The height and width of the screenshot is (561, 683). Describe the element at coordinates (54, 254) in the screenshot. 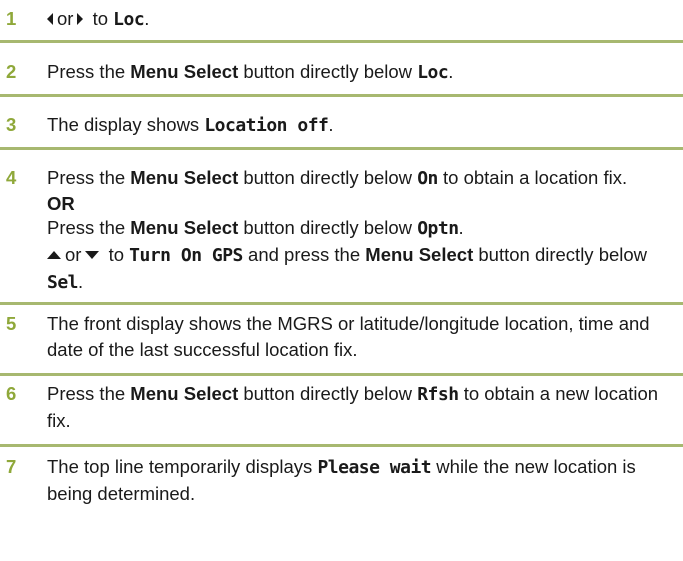

I see `up-arrow-icon` at that location.